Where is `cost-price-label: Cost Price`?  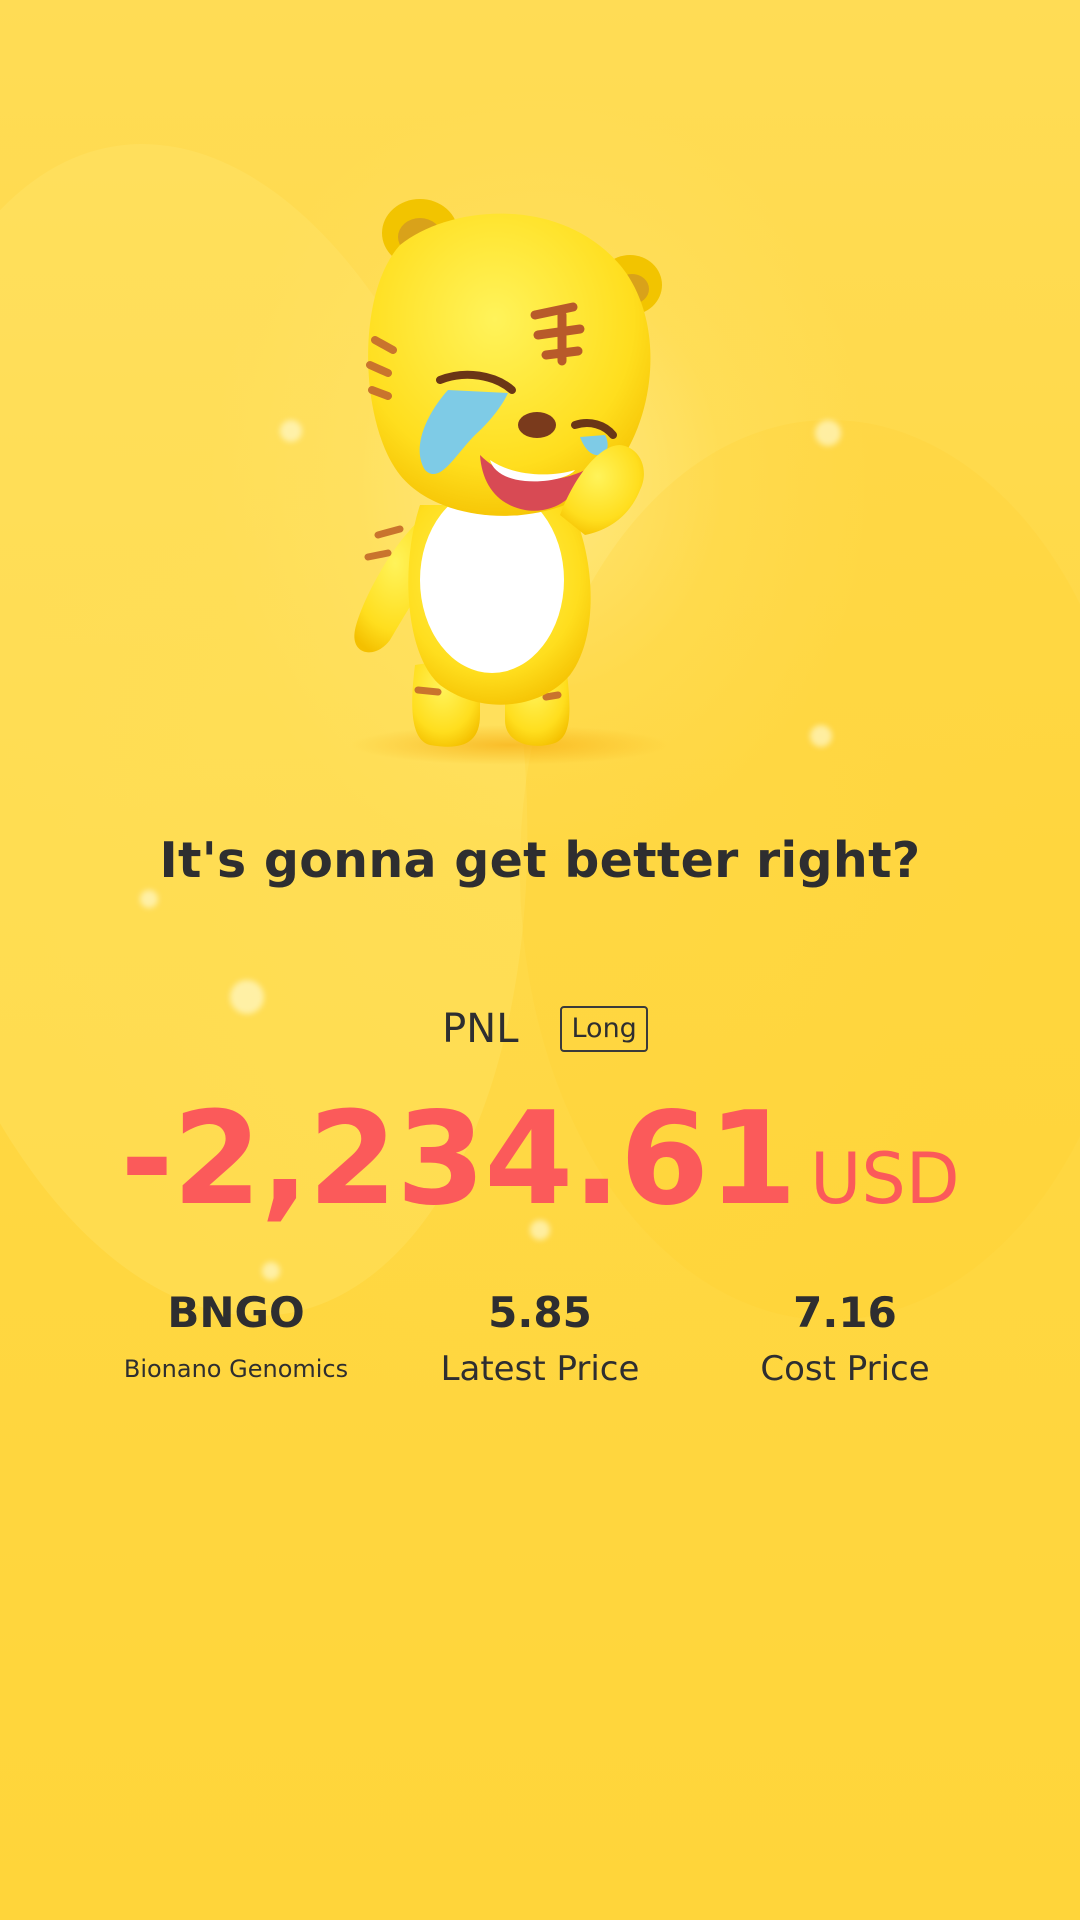
cost-price-label: Cost Price is located at coordinates (845, 1369).